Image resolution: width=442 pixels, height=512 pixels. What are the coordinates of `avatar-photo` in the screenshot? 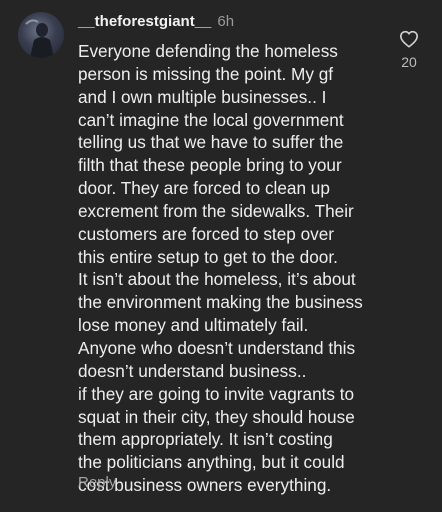 It's located at (39, 38).